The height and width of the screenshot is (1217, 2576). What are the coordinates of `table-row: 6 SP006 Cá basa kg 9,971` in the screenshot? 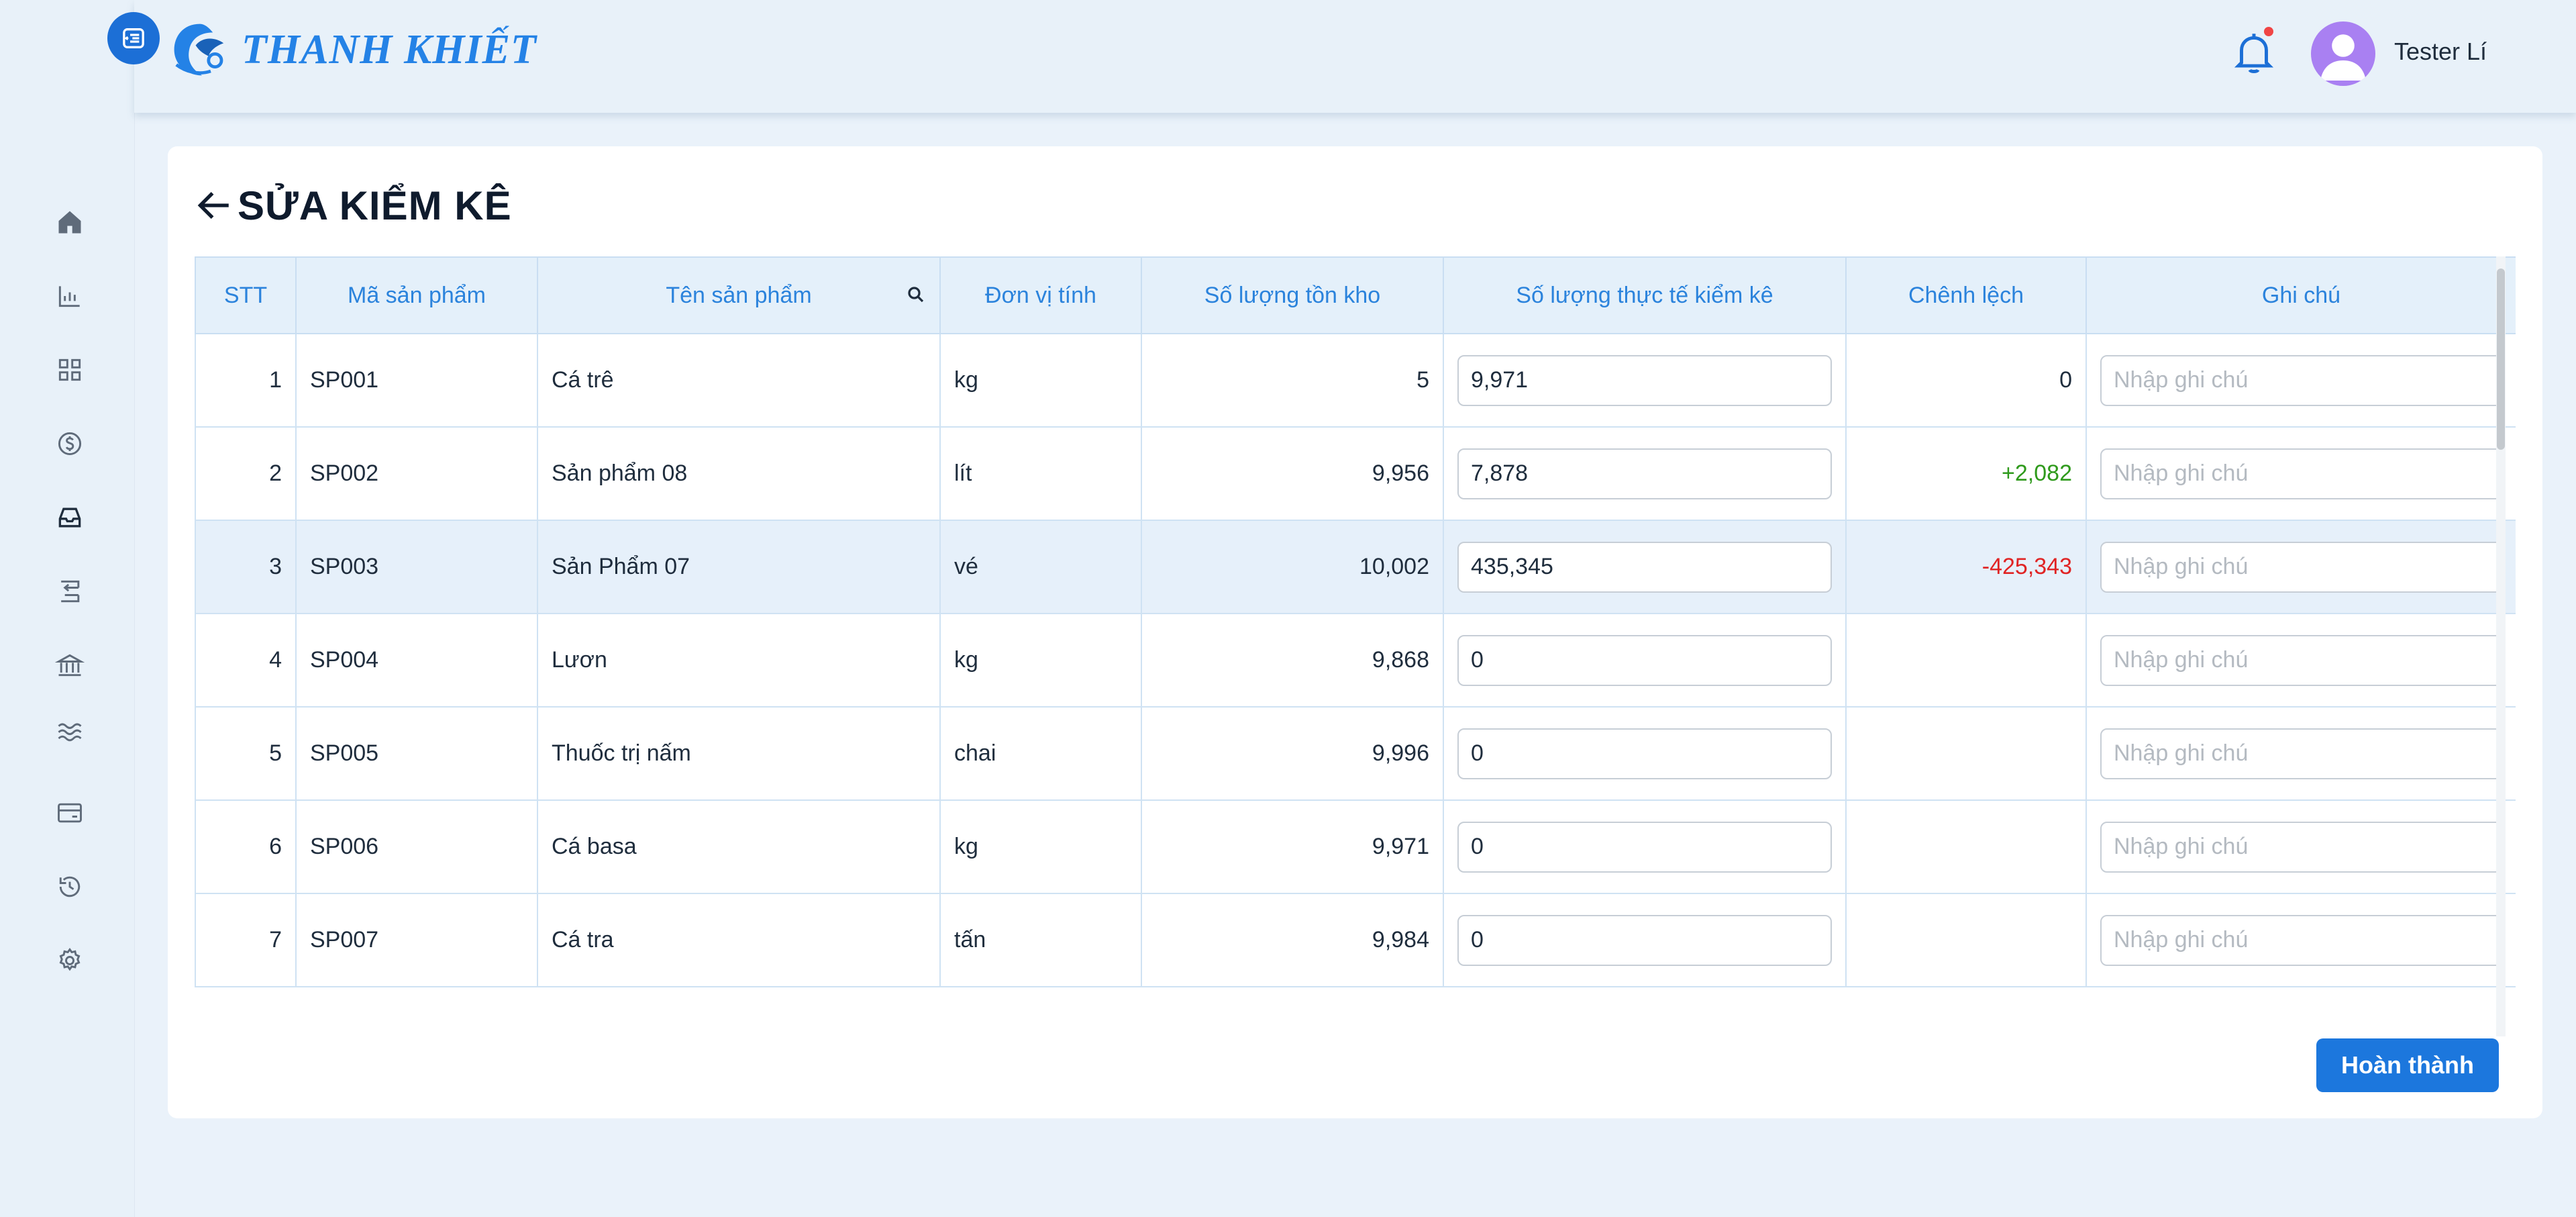 It's located at (1355, 846).